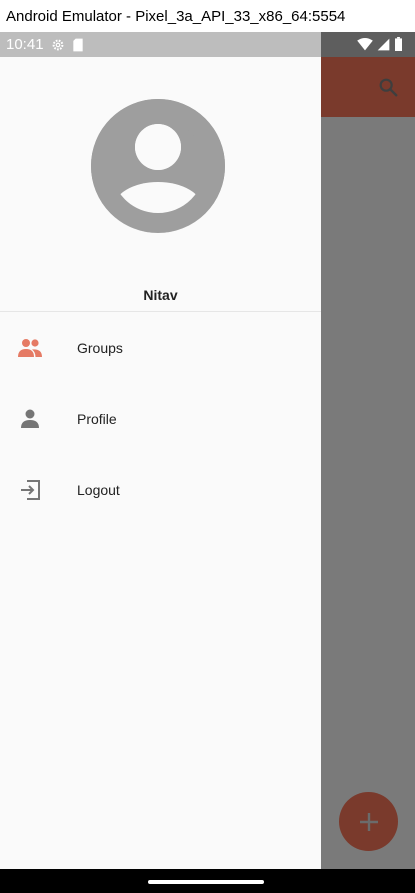 The image size is (415, 893). Describe the element at coordinates (30, 419) in the screenshot. I see `person-icon` at that location.